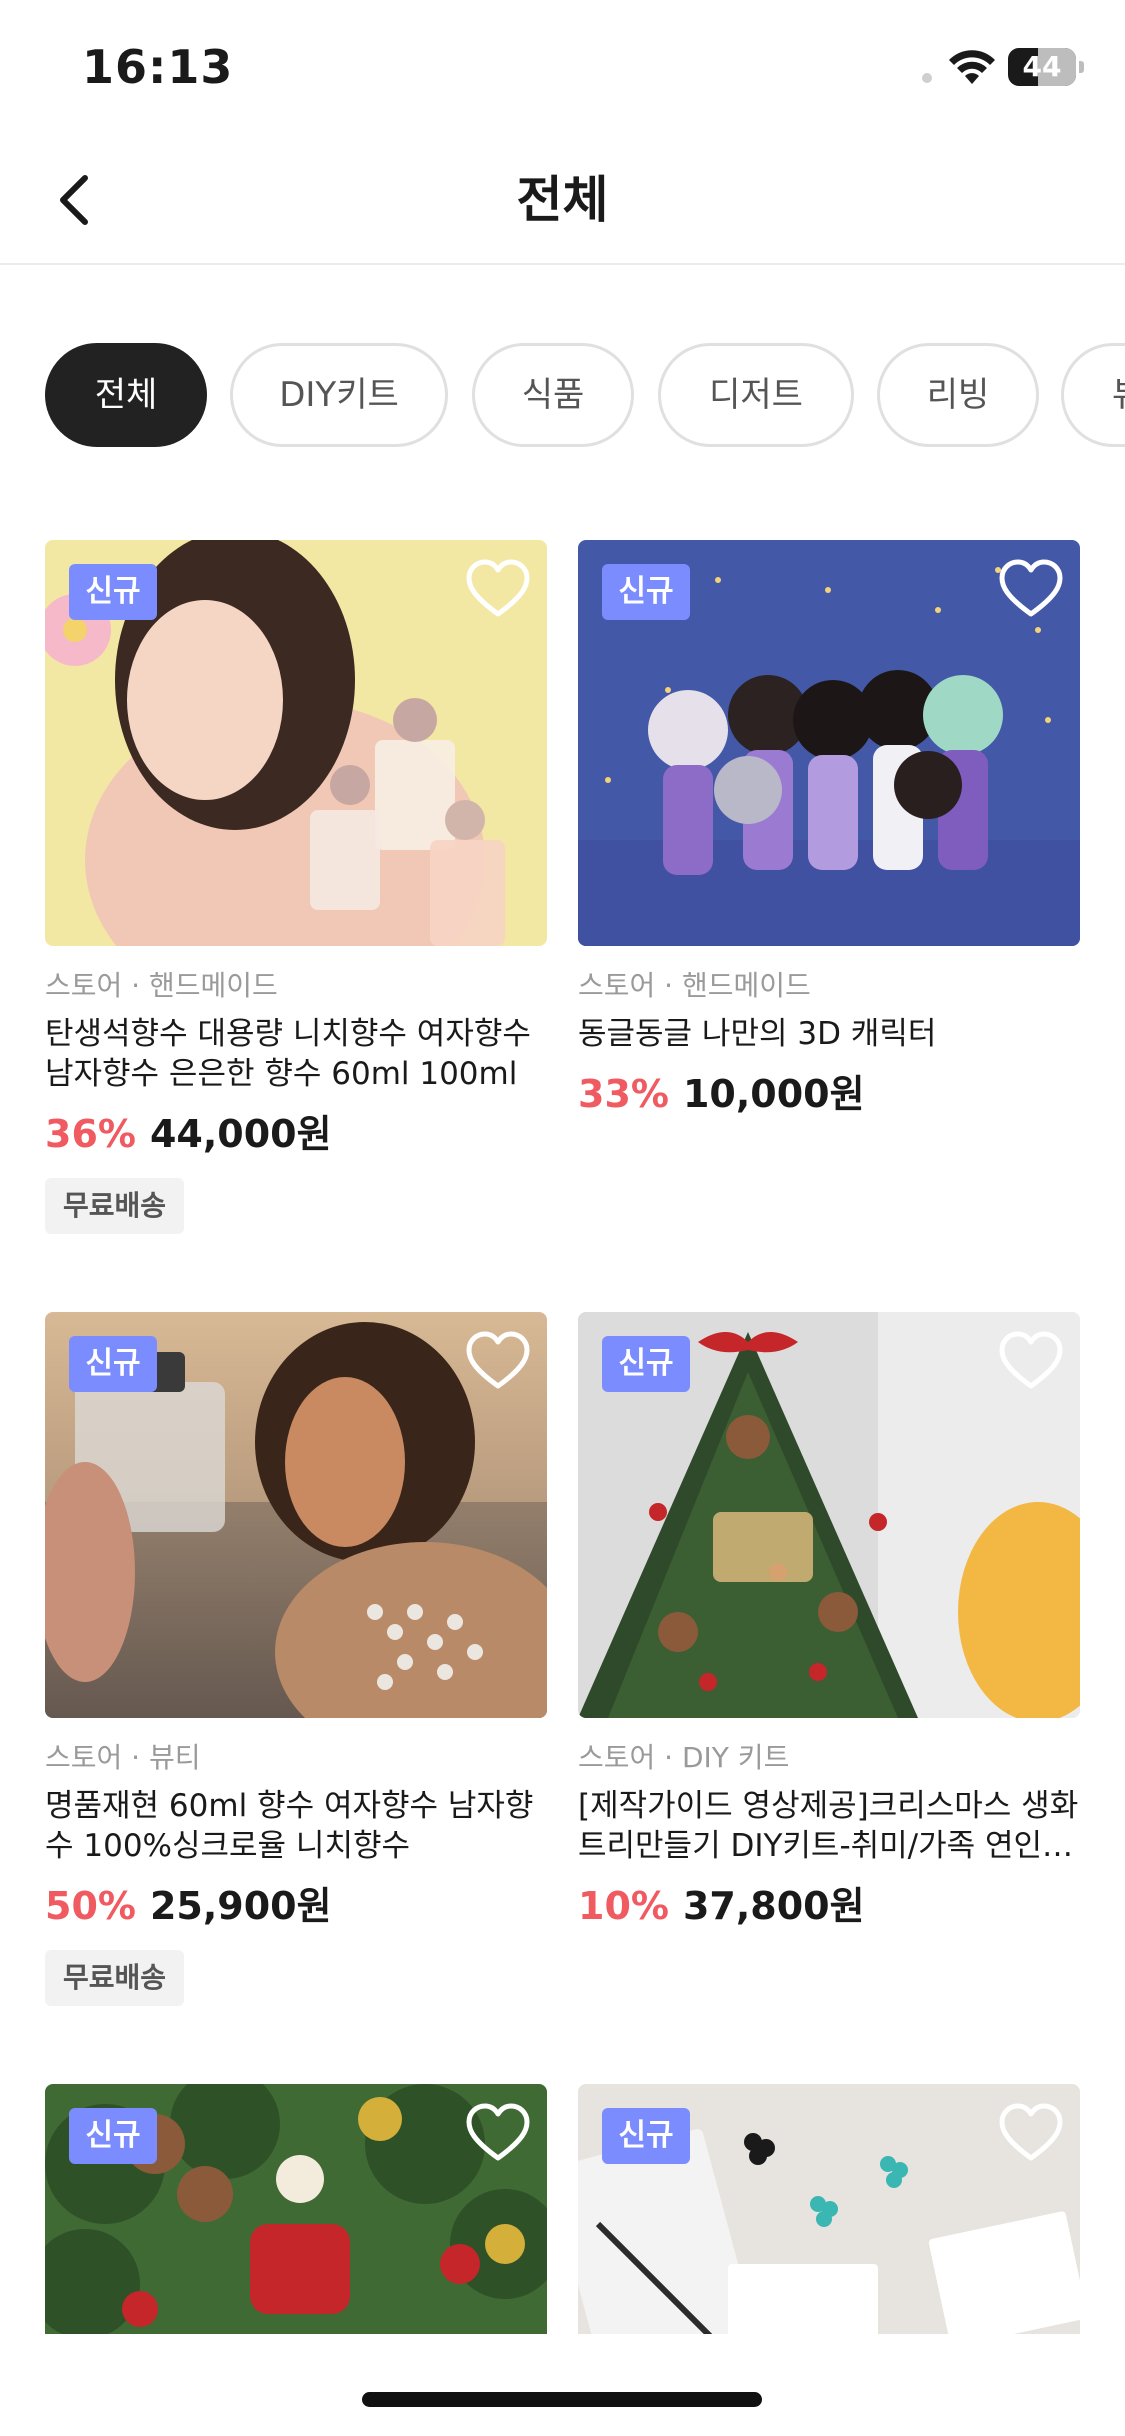  Describe the element at coordinates (123, 1757) in the screenshot. I see `product-store: 스토어 · 뷰티` at that location.